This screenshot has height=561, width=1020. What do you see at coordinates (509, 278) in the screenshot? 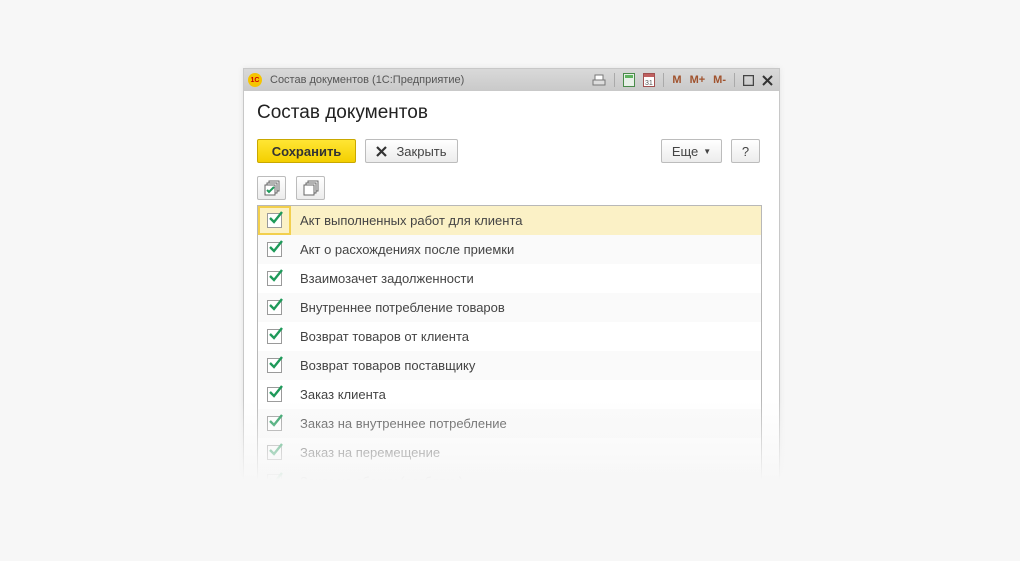
I see `list-item: Взаимозачет задолженности` at bounding box center [509, 278].